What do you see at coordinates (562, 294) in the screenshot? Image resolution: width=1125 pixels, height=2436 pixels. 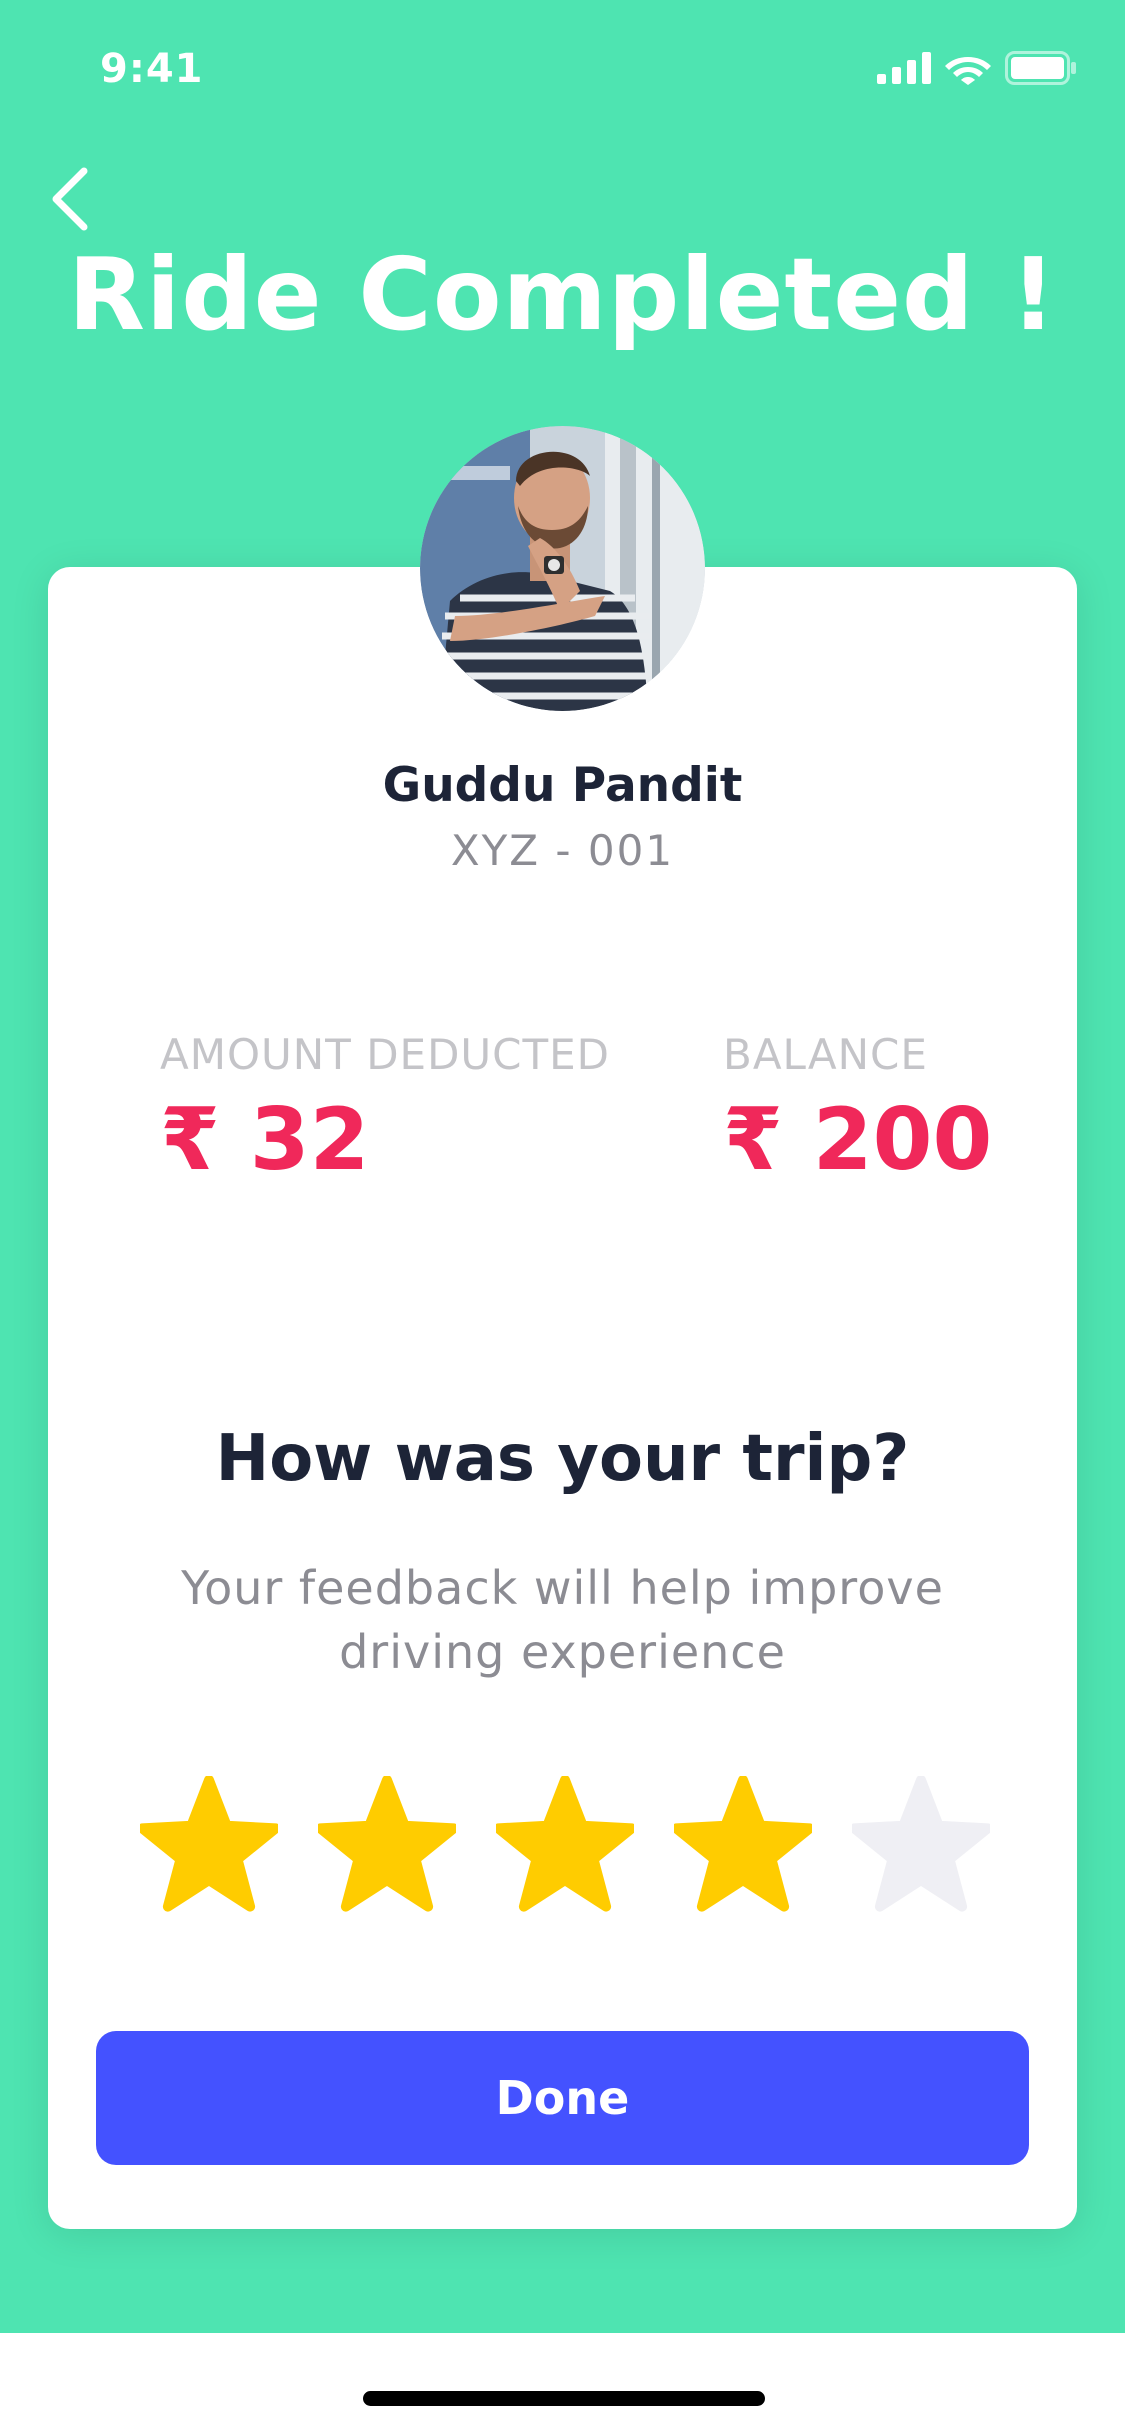 I see `page-title: Ride Completed !` at bounding box center [562, 294].